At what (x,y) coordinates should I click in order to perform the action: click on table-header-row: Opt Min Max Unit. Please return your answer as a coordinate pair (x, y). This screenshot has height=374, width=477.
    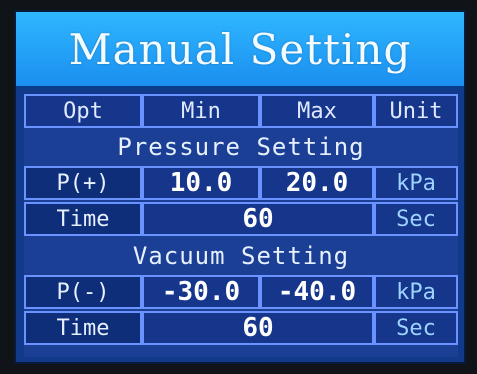
    Looking at the image, I should click on (241, 111).